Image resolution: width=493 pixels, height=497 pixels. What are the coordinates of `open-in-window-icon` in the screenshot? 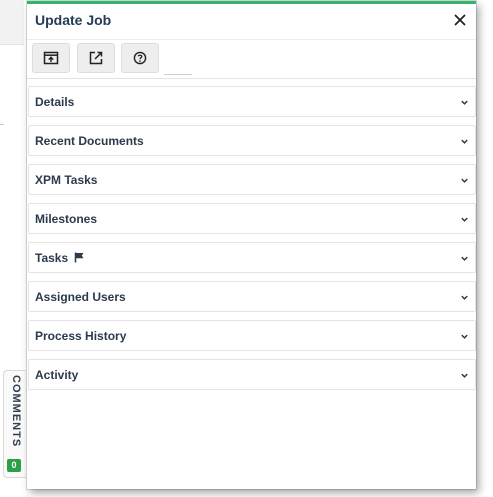 It's located at (51, 58).